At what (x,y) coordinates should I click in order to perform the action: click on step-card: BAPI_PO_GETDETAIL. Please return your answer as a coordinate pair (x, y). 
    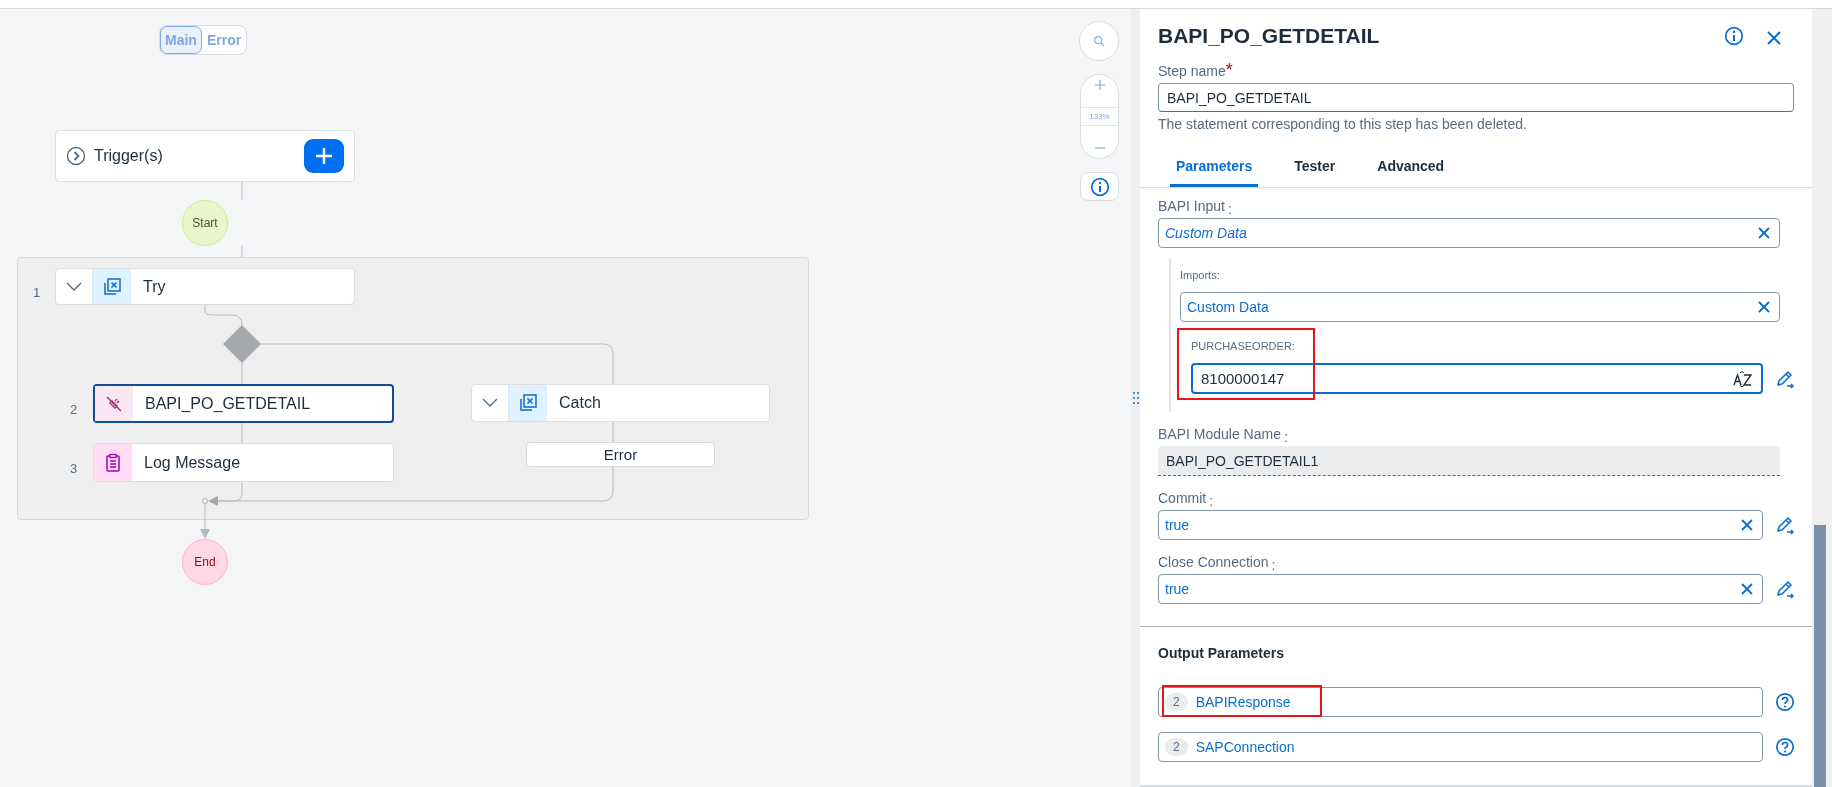
    Looking at the image, I should click on (243, 403).